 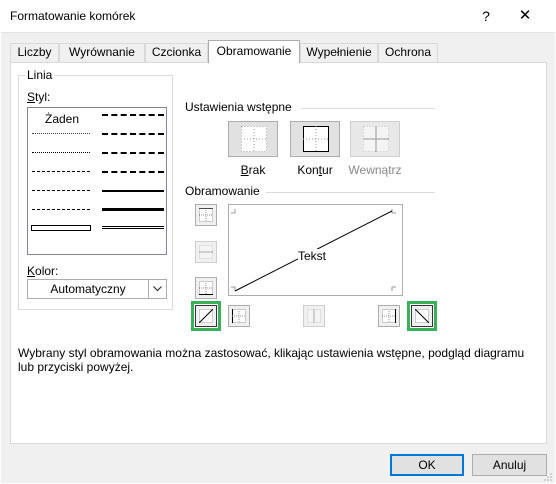 I want to click on preset-none-button, so click(x=253, y=139).